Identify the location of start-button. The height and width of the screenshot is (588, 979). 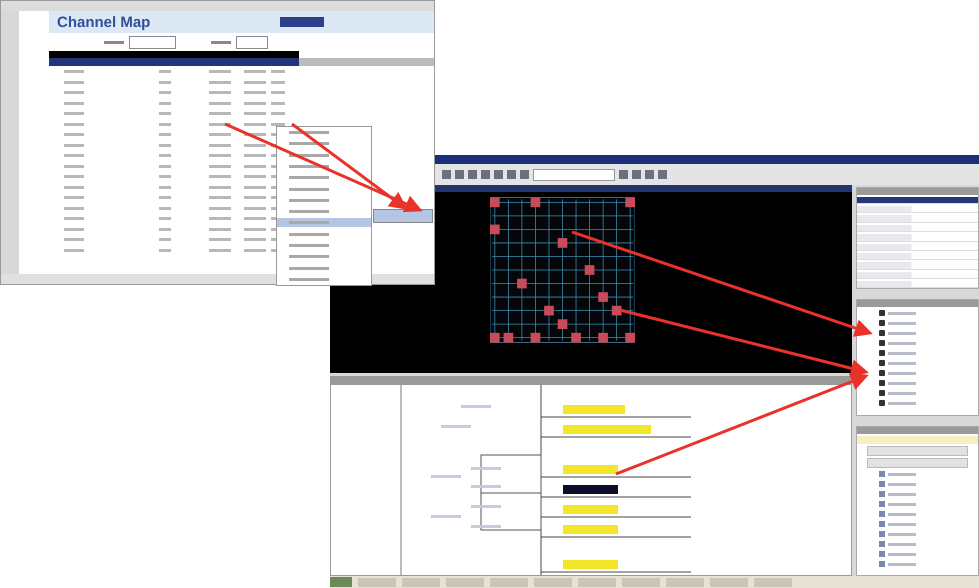
(341, 582).